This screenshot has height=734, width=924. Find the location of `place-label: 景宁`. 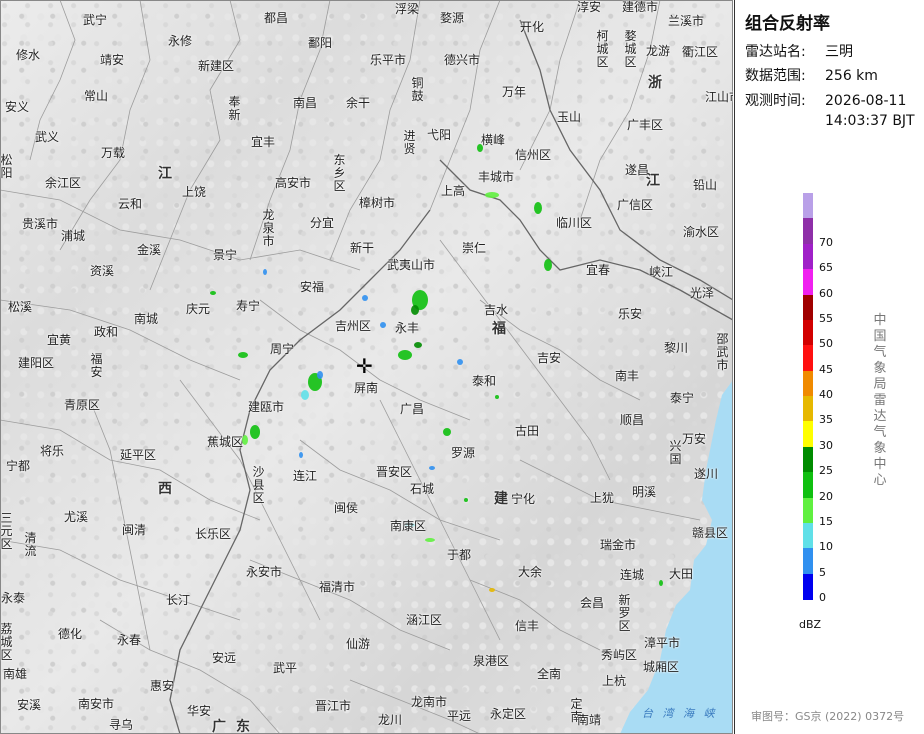

place-label: 景宁 is located at coordinates (225, 255).